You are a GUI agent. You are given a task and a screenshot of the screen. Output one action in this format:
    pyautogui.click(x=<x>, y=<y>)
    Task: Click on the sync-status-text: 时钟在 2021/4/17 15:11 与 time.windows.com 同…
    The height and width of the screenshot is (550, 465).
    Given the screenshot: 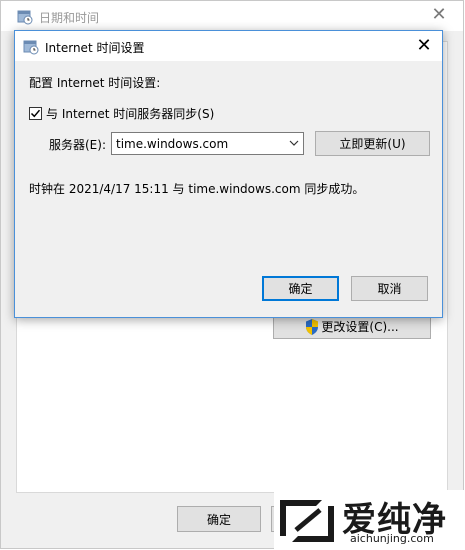 What is the action you would take?
    pyautogui.click(x=197, y=189)
    